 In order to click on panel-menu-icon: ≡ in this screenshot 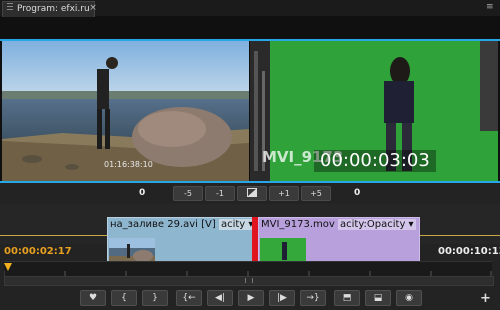, I will do `click(490, 7)`.